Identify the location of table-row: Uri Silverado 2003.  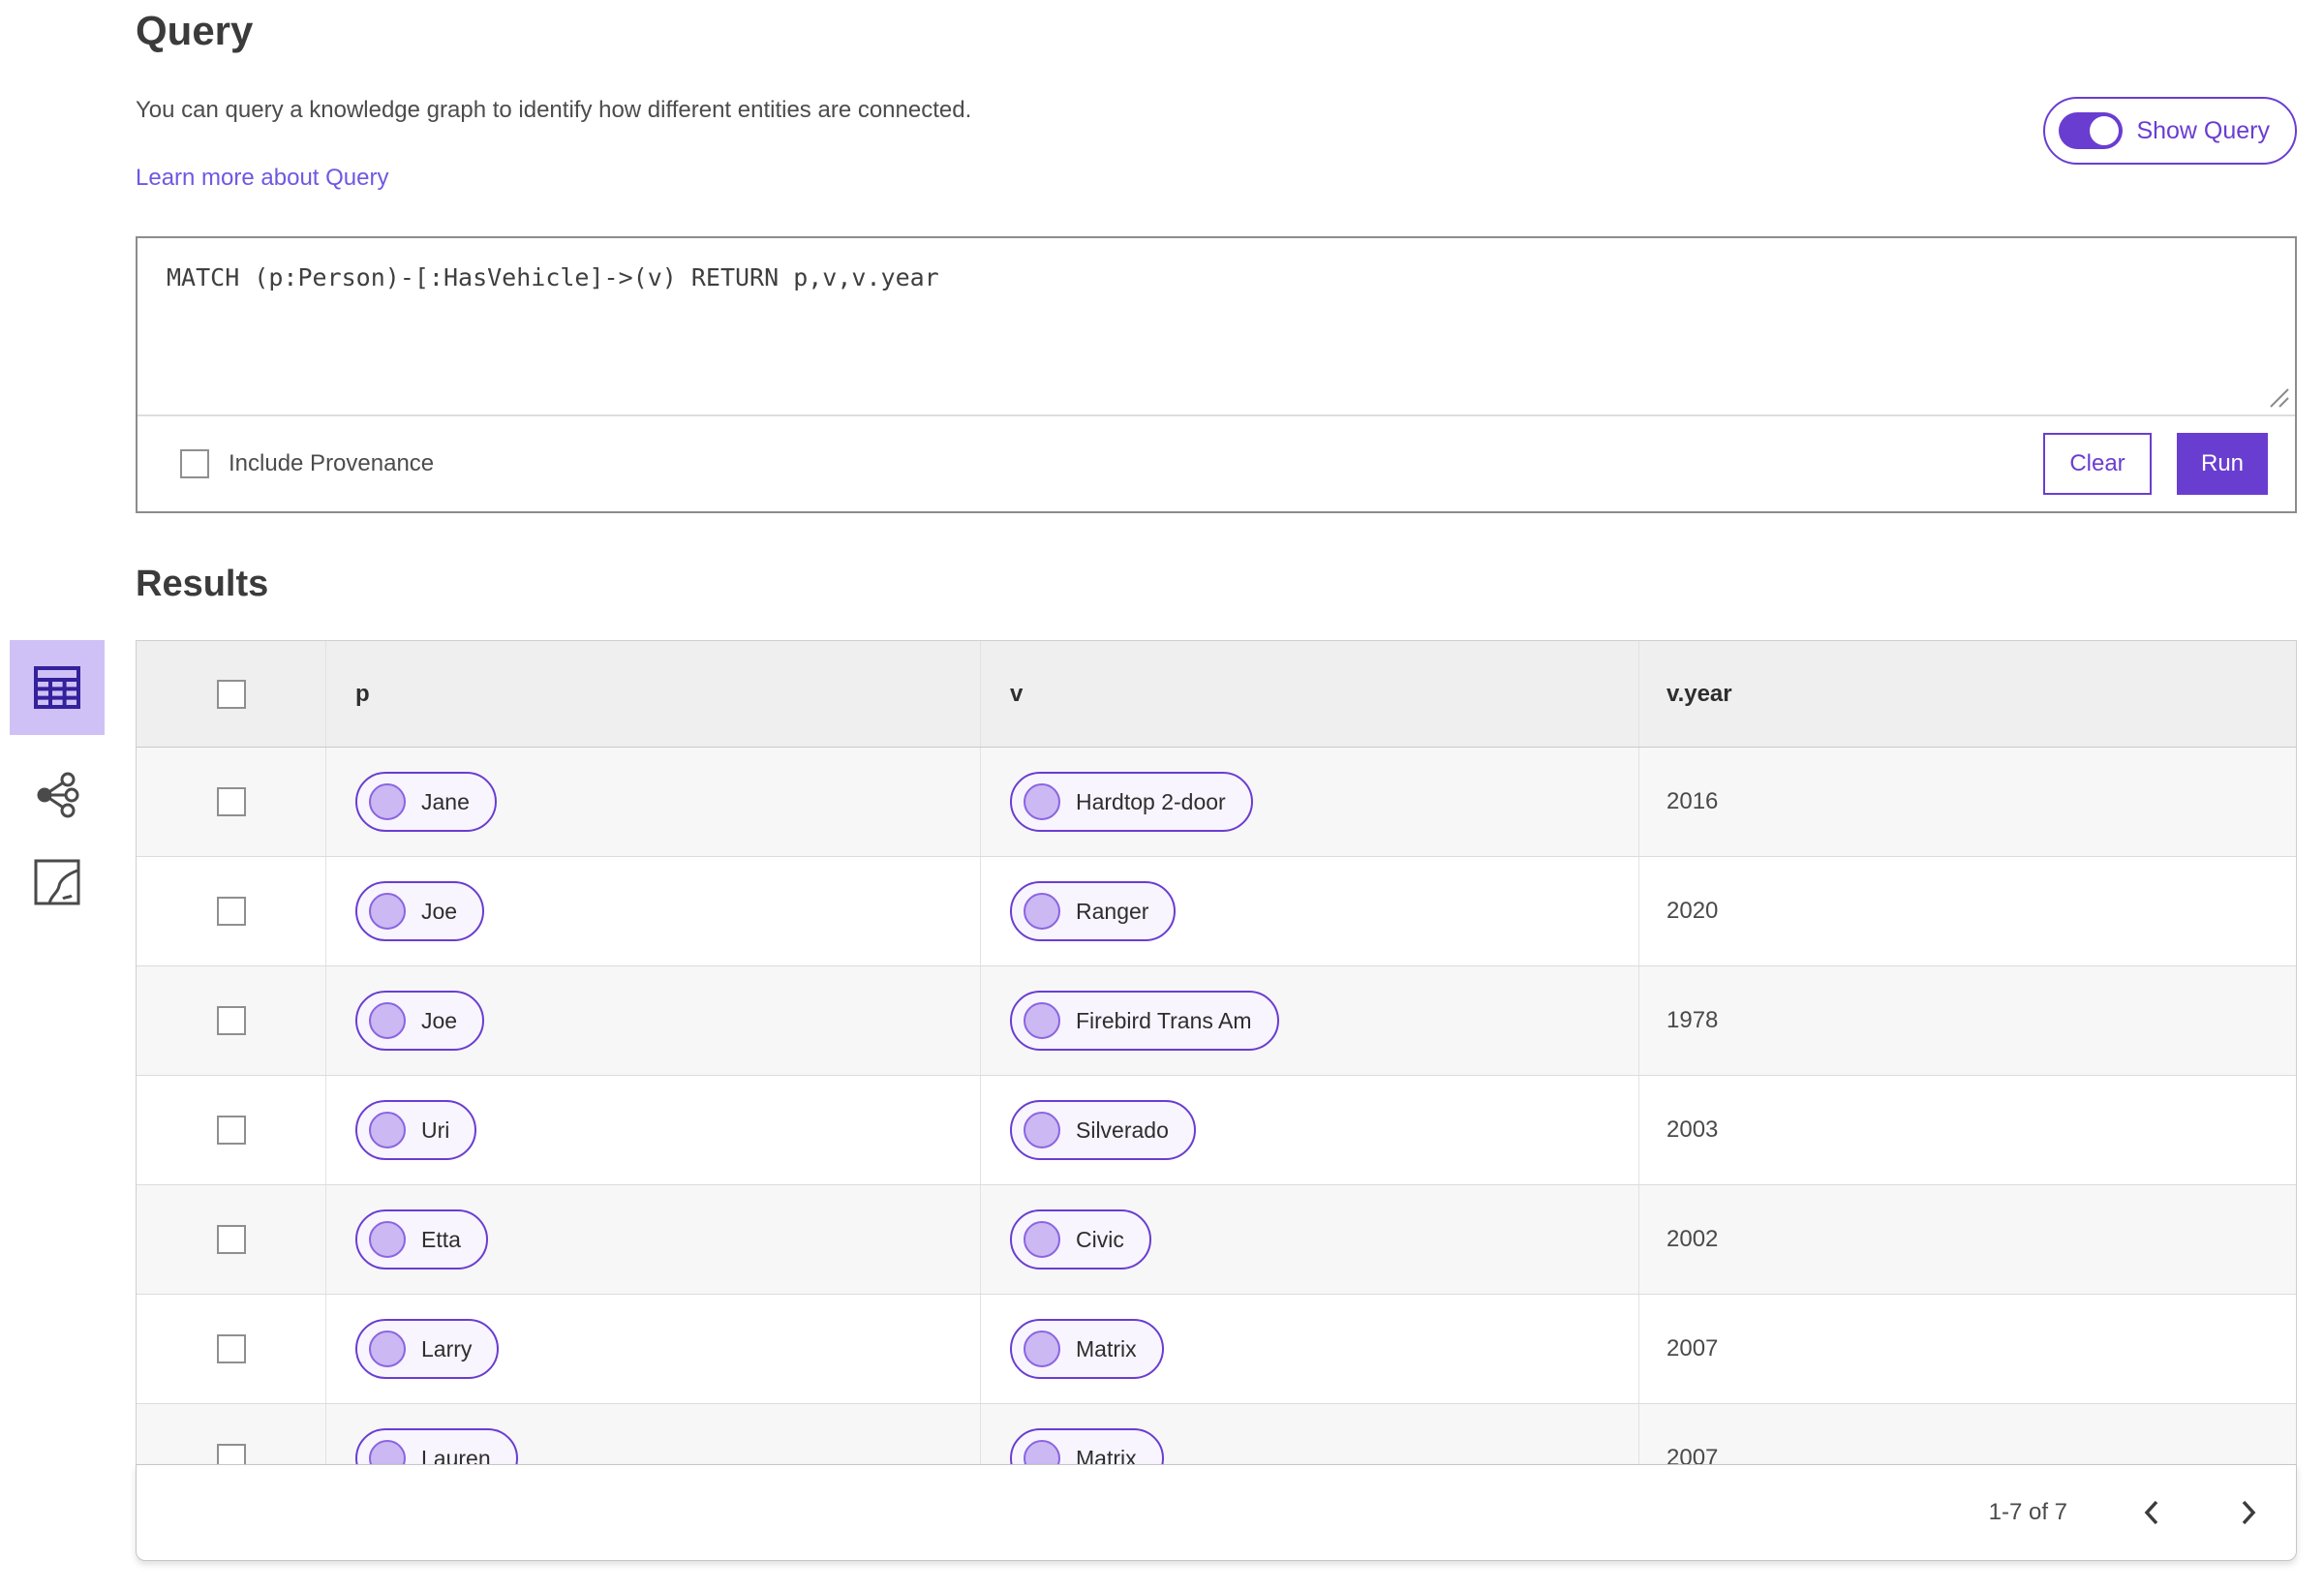
(1216, 1130).